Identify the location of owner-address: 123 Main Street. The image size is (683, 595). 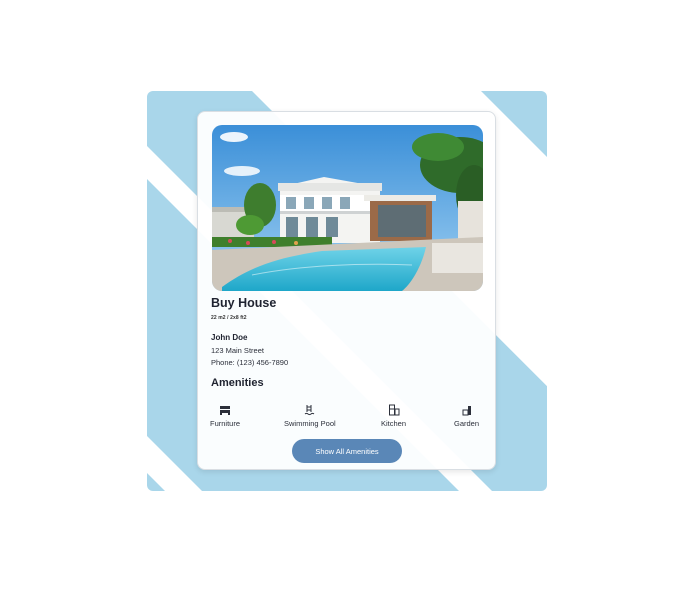
(237, 350).